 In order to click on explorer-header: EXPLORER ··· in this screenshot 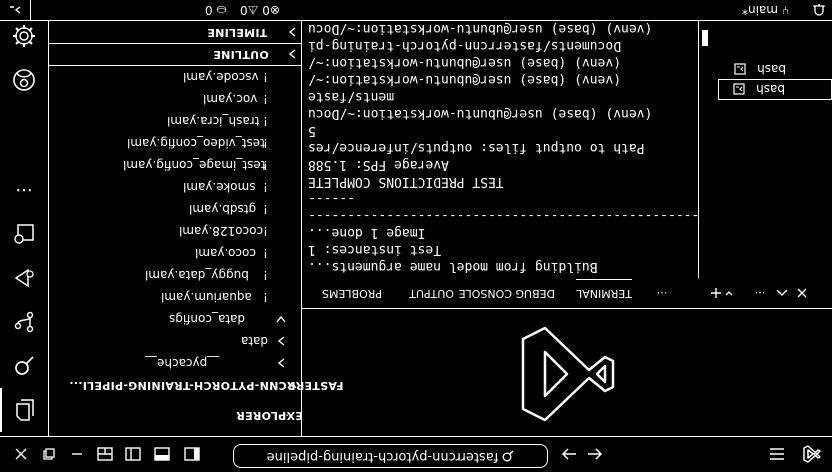, I will do `click(176, 415)`.